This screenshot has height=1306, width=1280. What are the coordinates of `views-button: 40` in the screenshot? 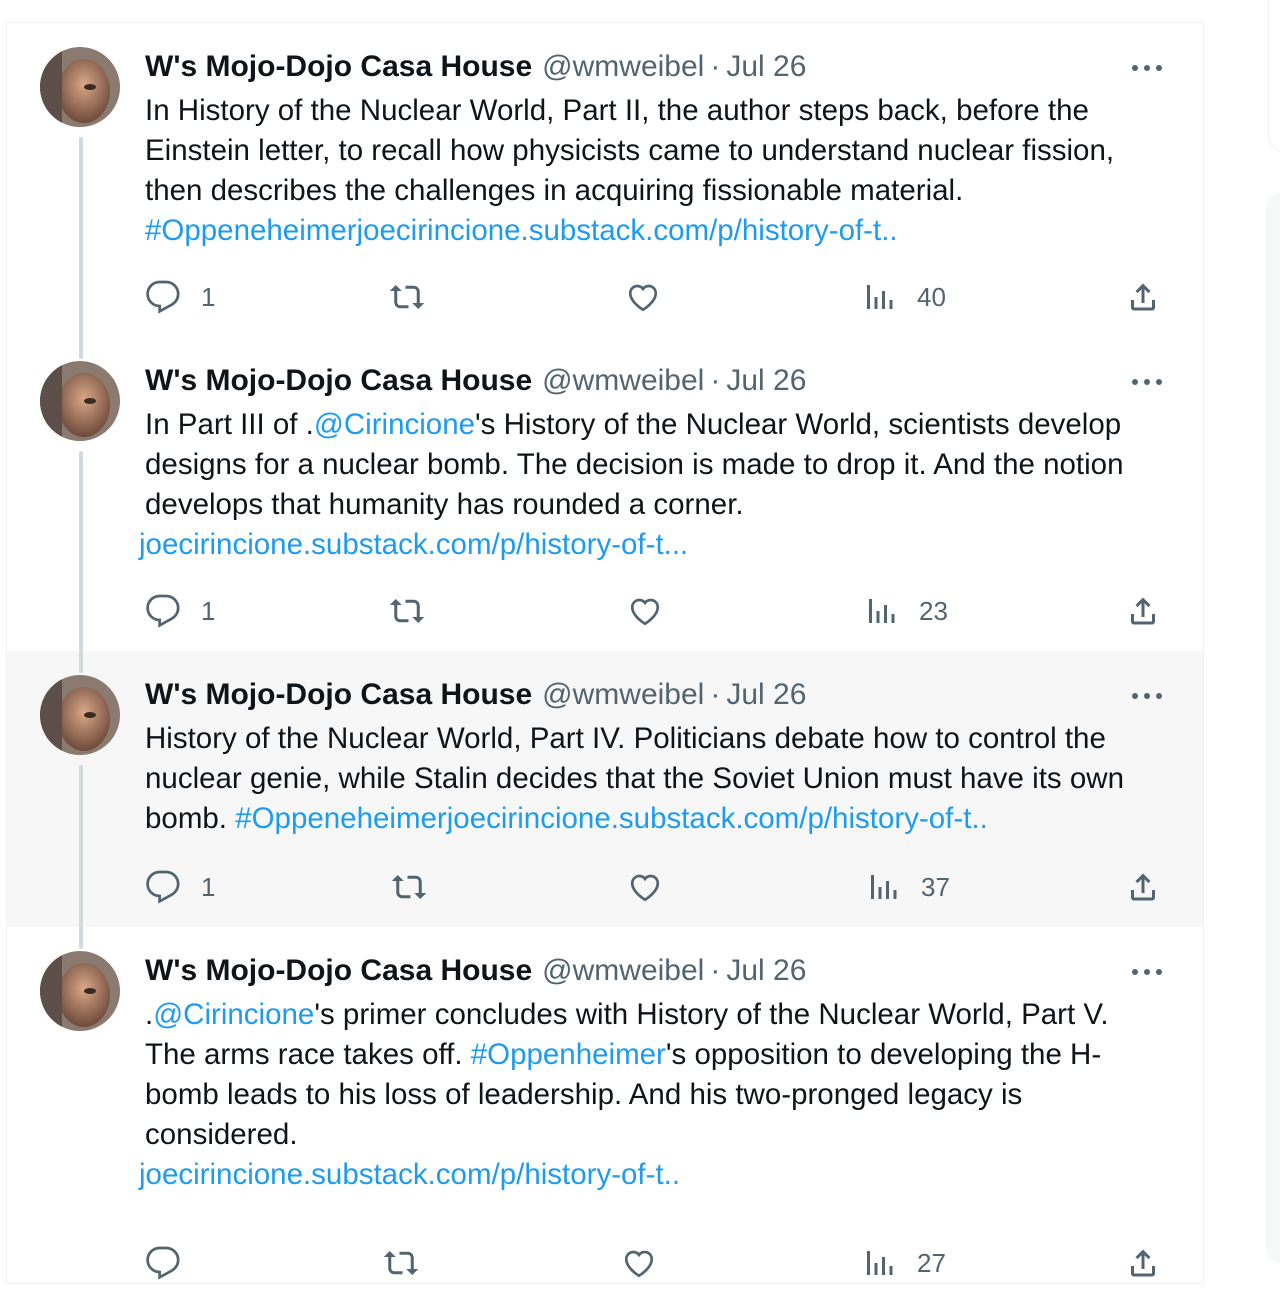 It's located at (903, 297).